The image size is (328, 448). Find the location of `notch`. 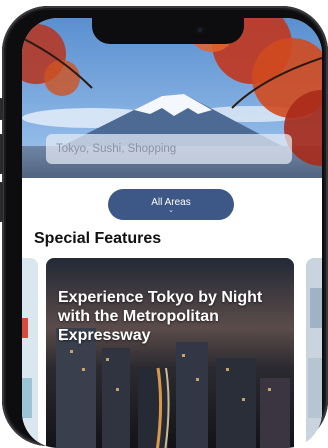

notch is located at coordinates (168, 31).